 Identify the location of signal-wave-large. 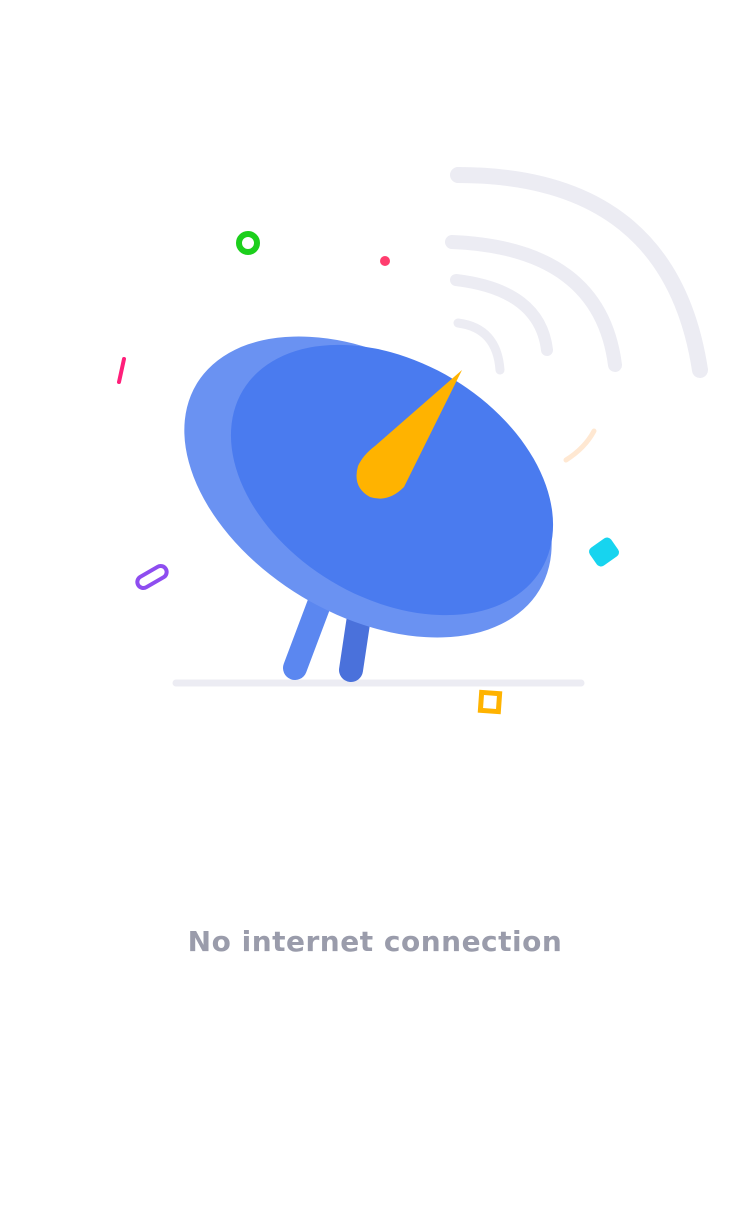
(533, 303).